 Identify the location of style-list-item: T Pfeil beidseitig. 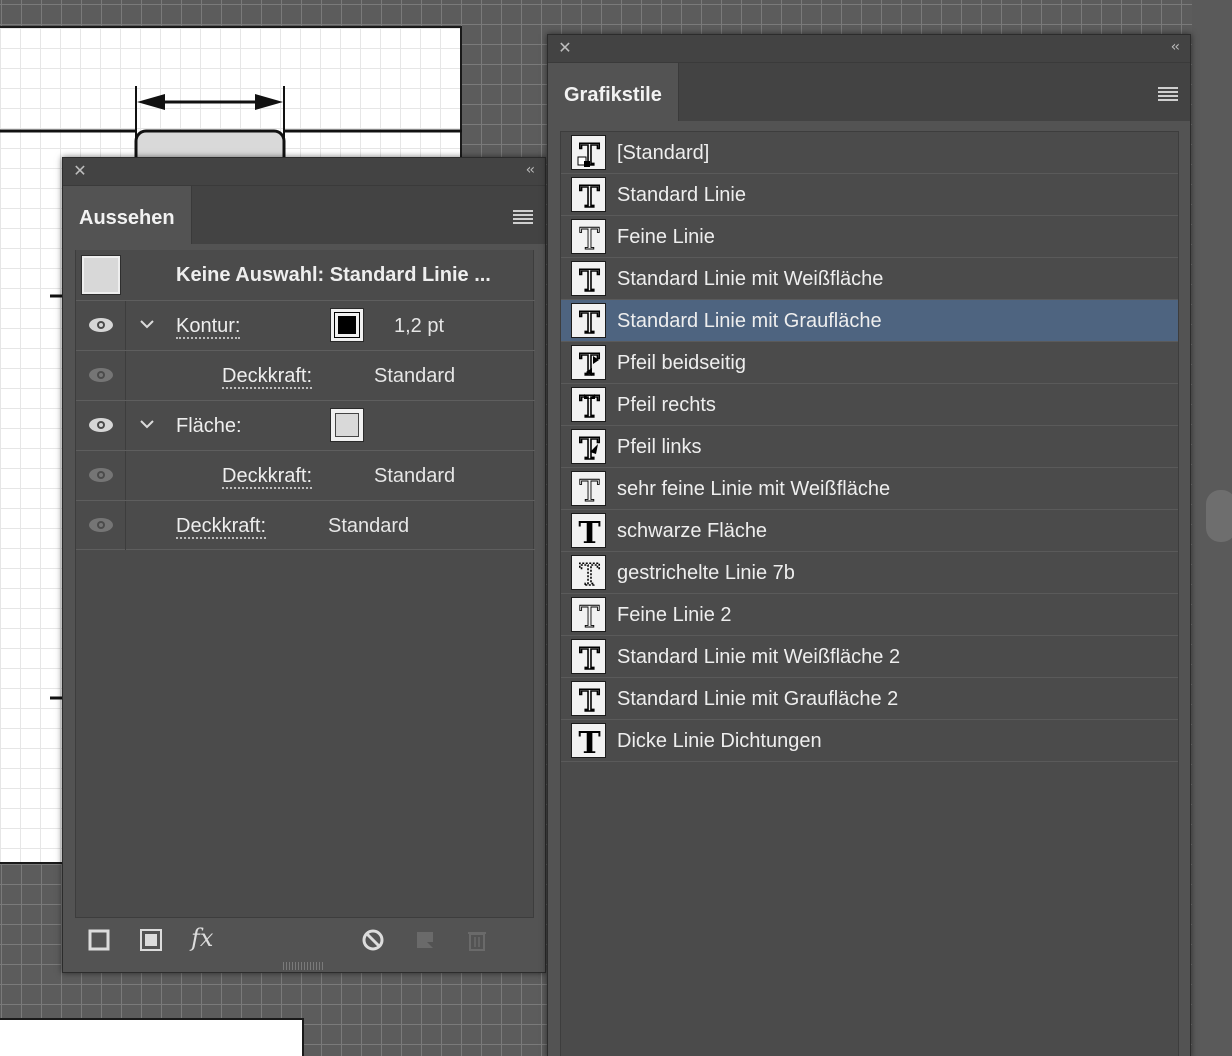
(869, 363).